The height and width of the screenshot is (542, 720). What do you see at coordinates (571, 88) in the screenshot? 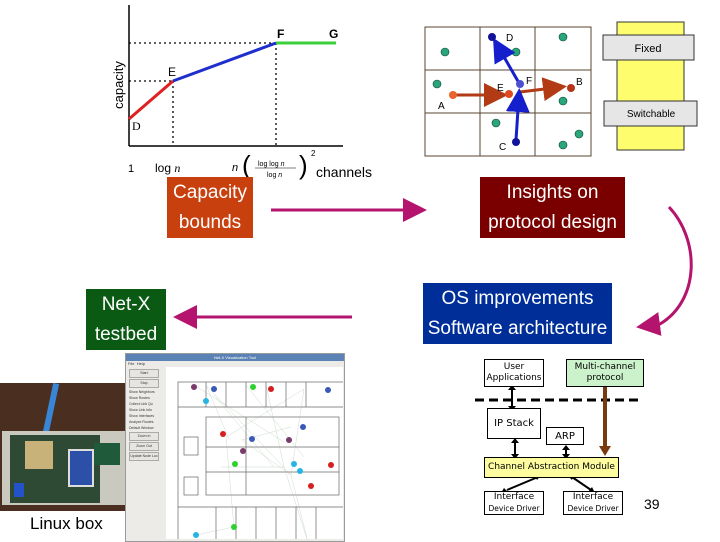
I see `node-b` at bounding box center [571, 88].